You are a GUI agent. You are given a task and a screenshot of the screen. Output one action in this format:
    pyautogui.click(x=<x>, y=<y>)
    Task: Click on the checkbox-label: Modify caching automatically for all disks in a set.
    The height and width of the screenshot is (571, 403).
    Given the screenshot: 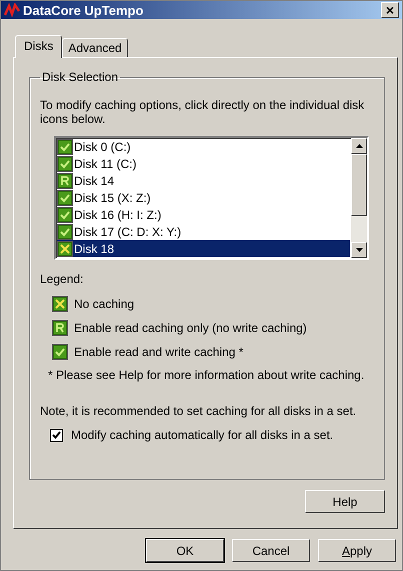 What is the action you would take?
    pyautogui.click(x=202, y=435)
    